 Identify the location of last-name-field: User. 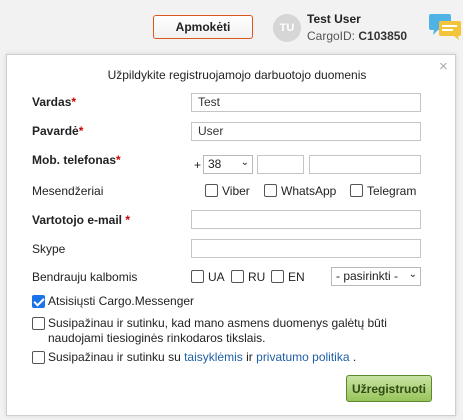
(306, 131).